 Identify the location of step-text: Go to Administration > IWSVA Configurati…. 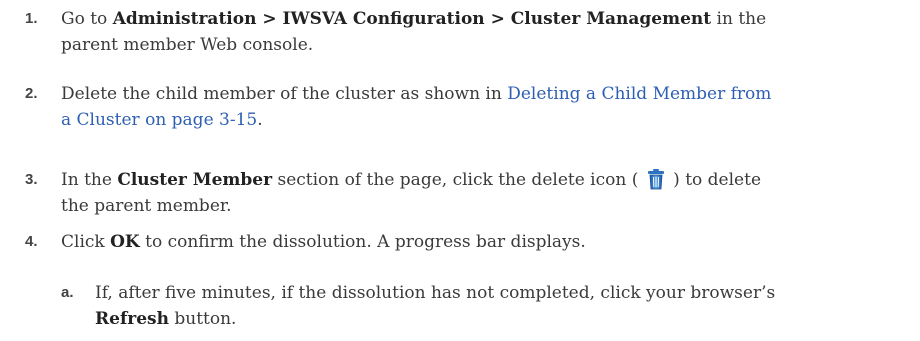
(441, 32).